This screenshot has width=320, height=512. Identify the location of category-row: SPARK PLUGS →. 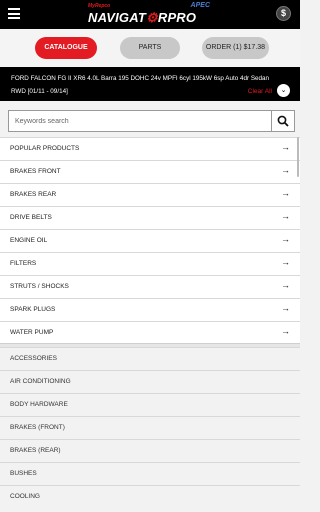
(150, 309).